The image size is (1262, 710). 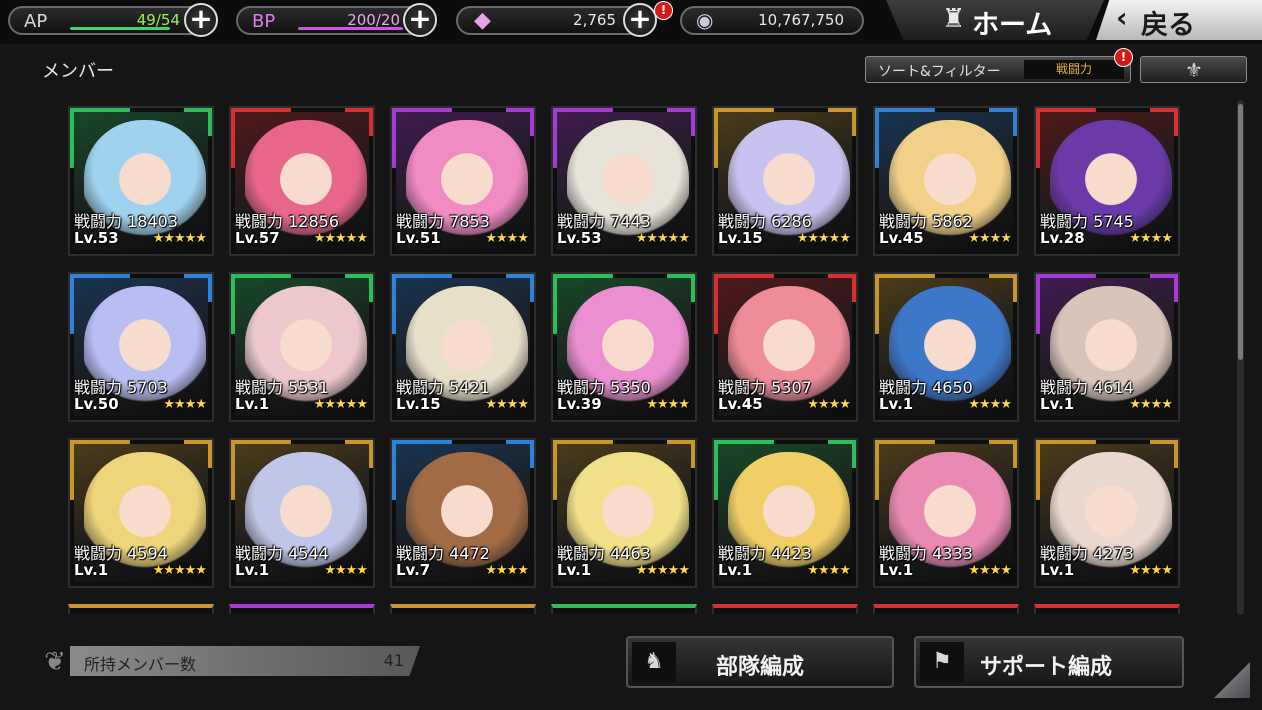 What do you see at coordinates (1107, 347) in the screenshot?
I see `member-card: 戦闘力 4614 Lv.1 ★★★★` at bounding box center [1107, 347].